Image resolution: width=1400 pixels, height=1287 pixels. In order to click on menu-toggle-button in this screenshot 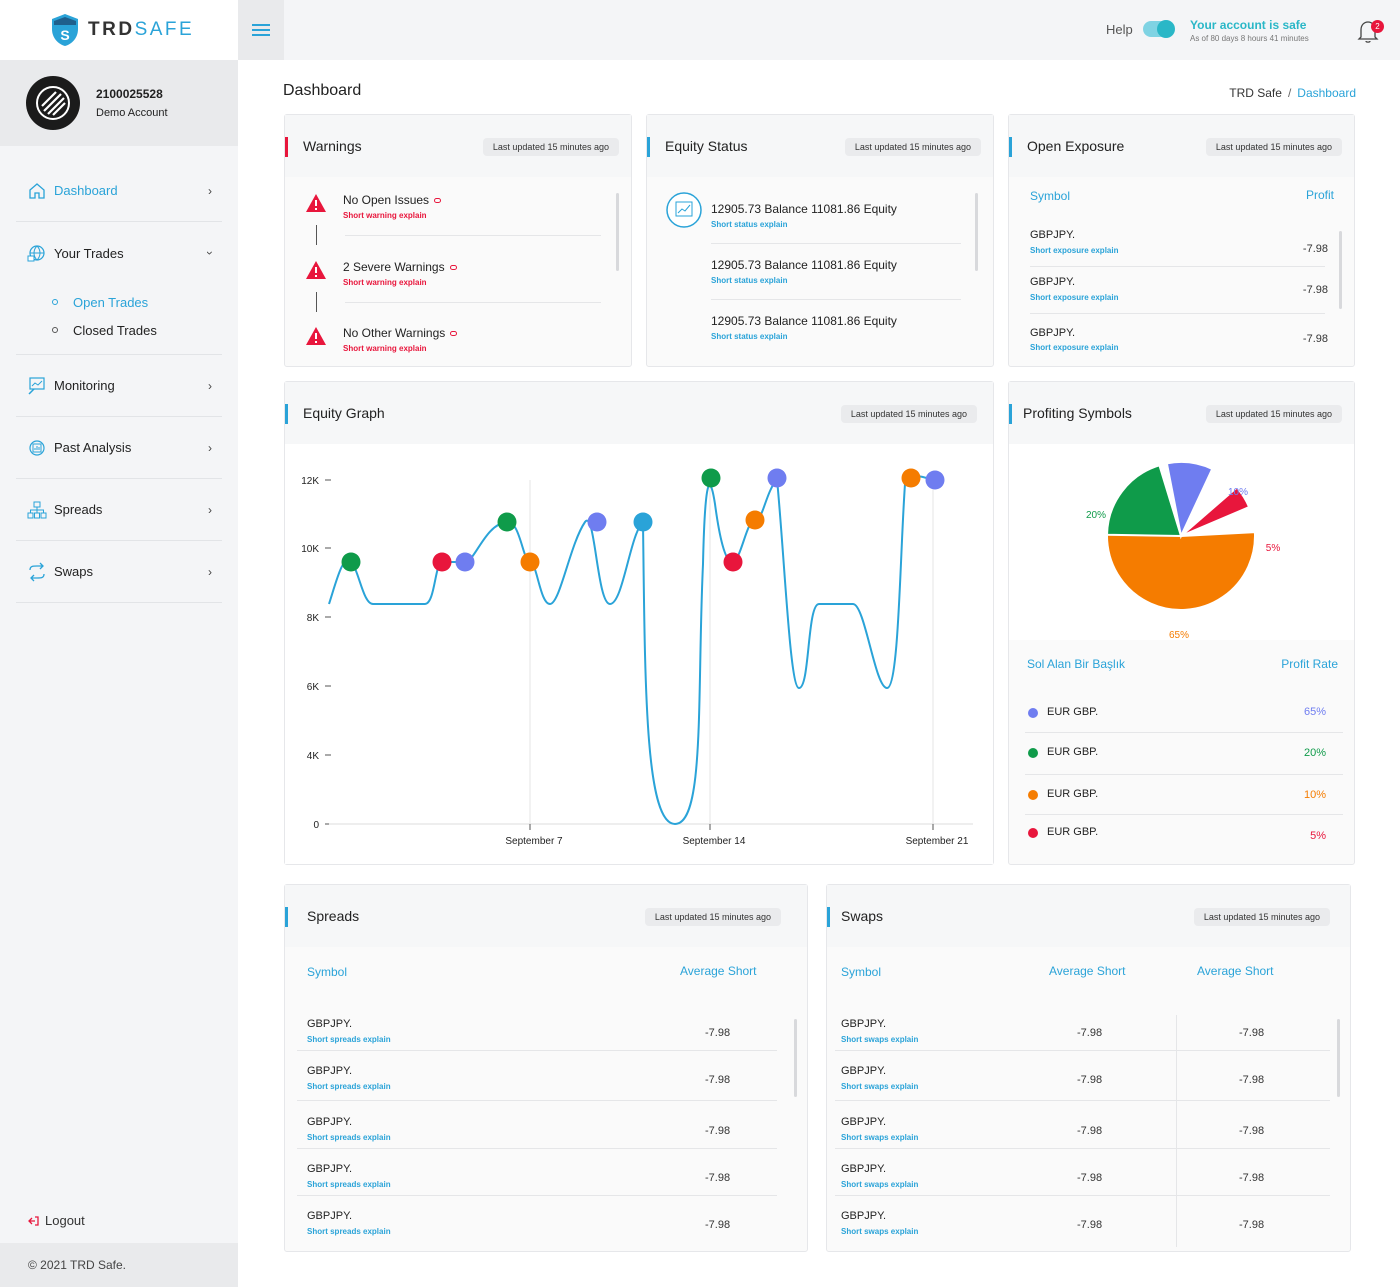, I will do `click(261, 30)`.